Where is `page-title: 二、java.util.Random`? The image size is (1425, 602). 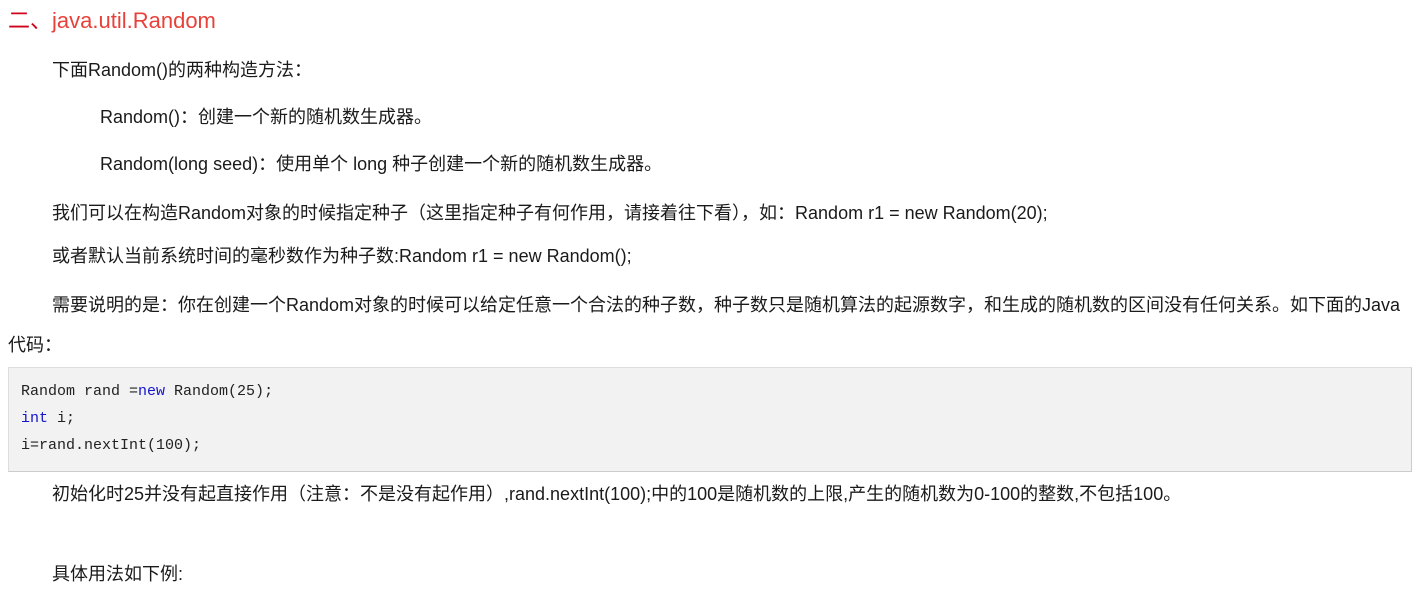
page-title: 二、java.util.Random is located at coordinates (112, 21).